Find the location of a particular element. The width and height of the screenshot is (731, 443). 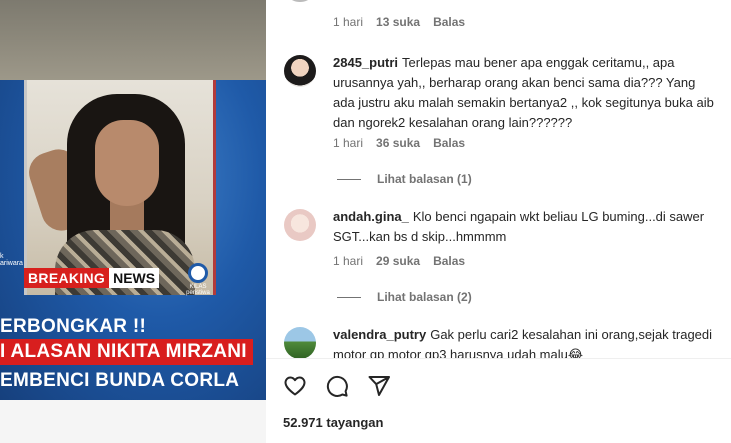

comment-likes: 36 suka is located at coordinates (398, 143).